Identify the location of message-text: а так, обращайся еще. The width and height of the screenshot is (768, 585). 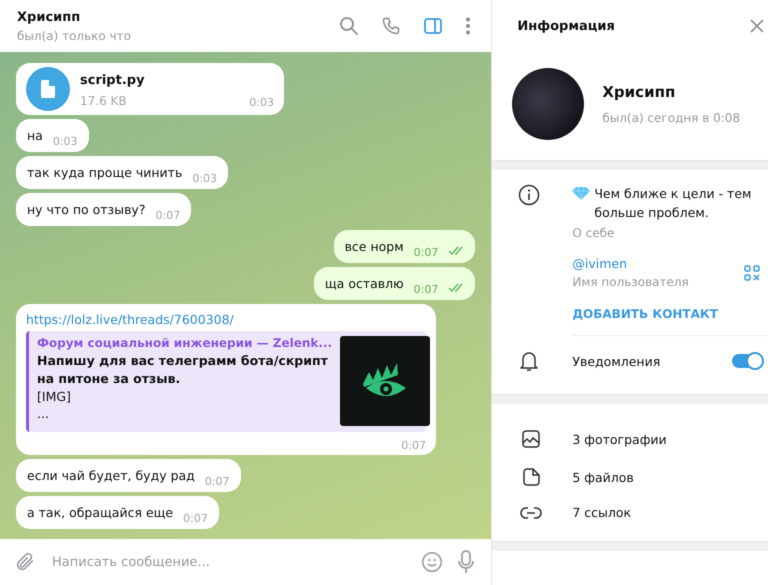
(100, 513).